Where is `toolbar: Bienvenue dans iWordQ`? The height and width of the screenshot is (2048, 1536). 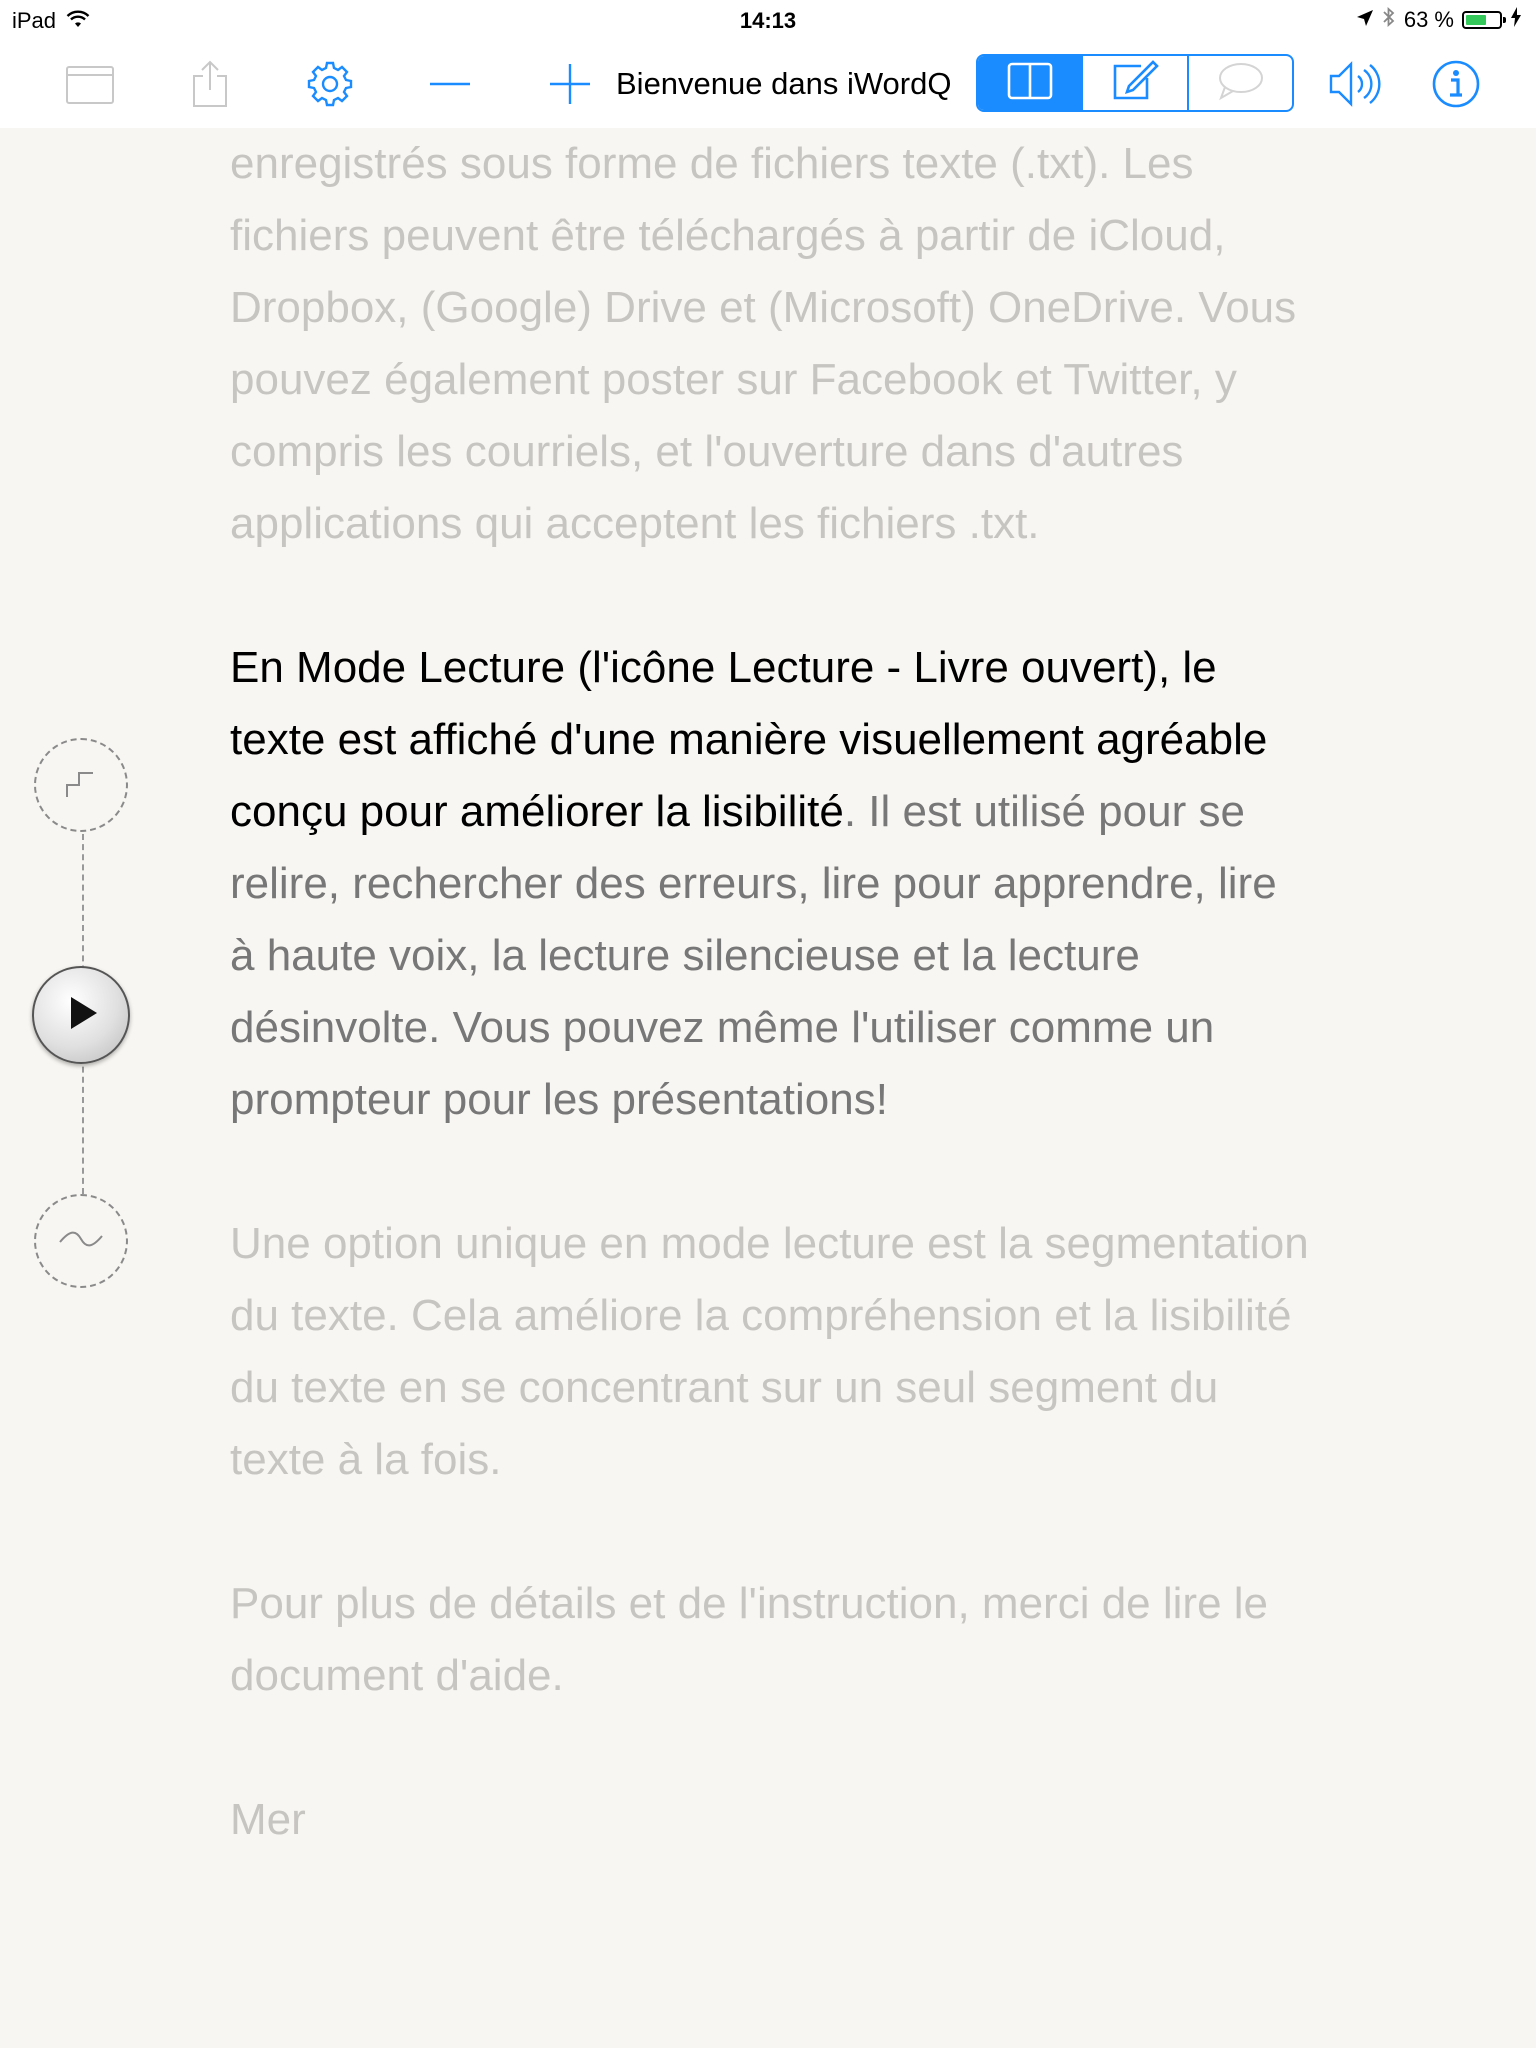 toolbar: Bienvenue dans iWordQ is located at coordinates (768, 84).